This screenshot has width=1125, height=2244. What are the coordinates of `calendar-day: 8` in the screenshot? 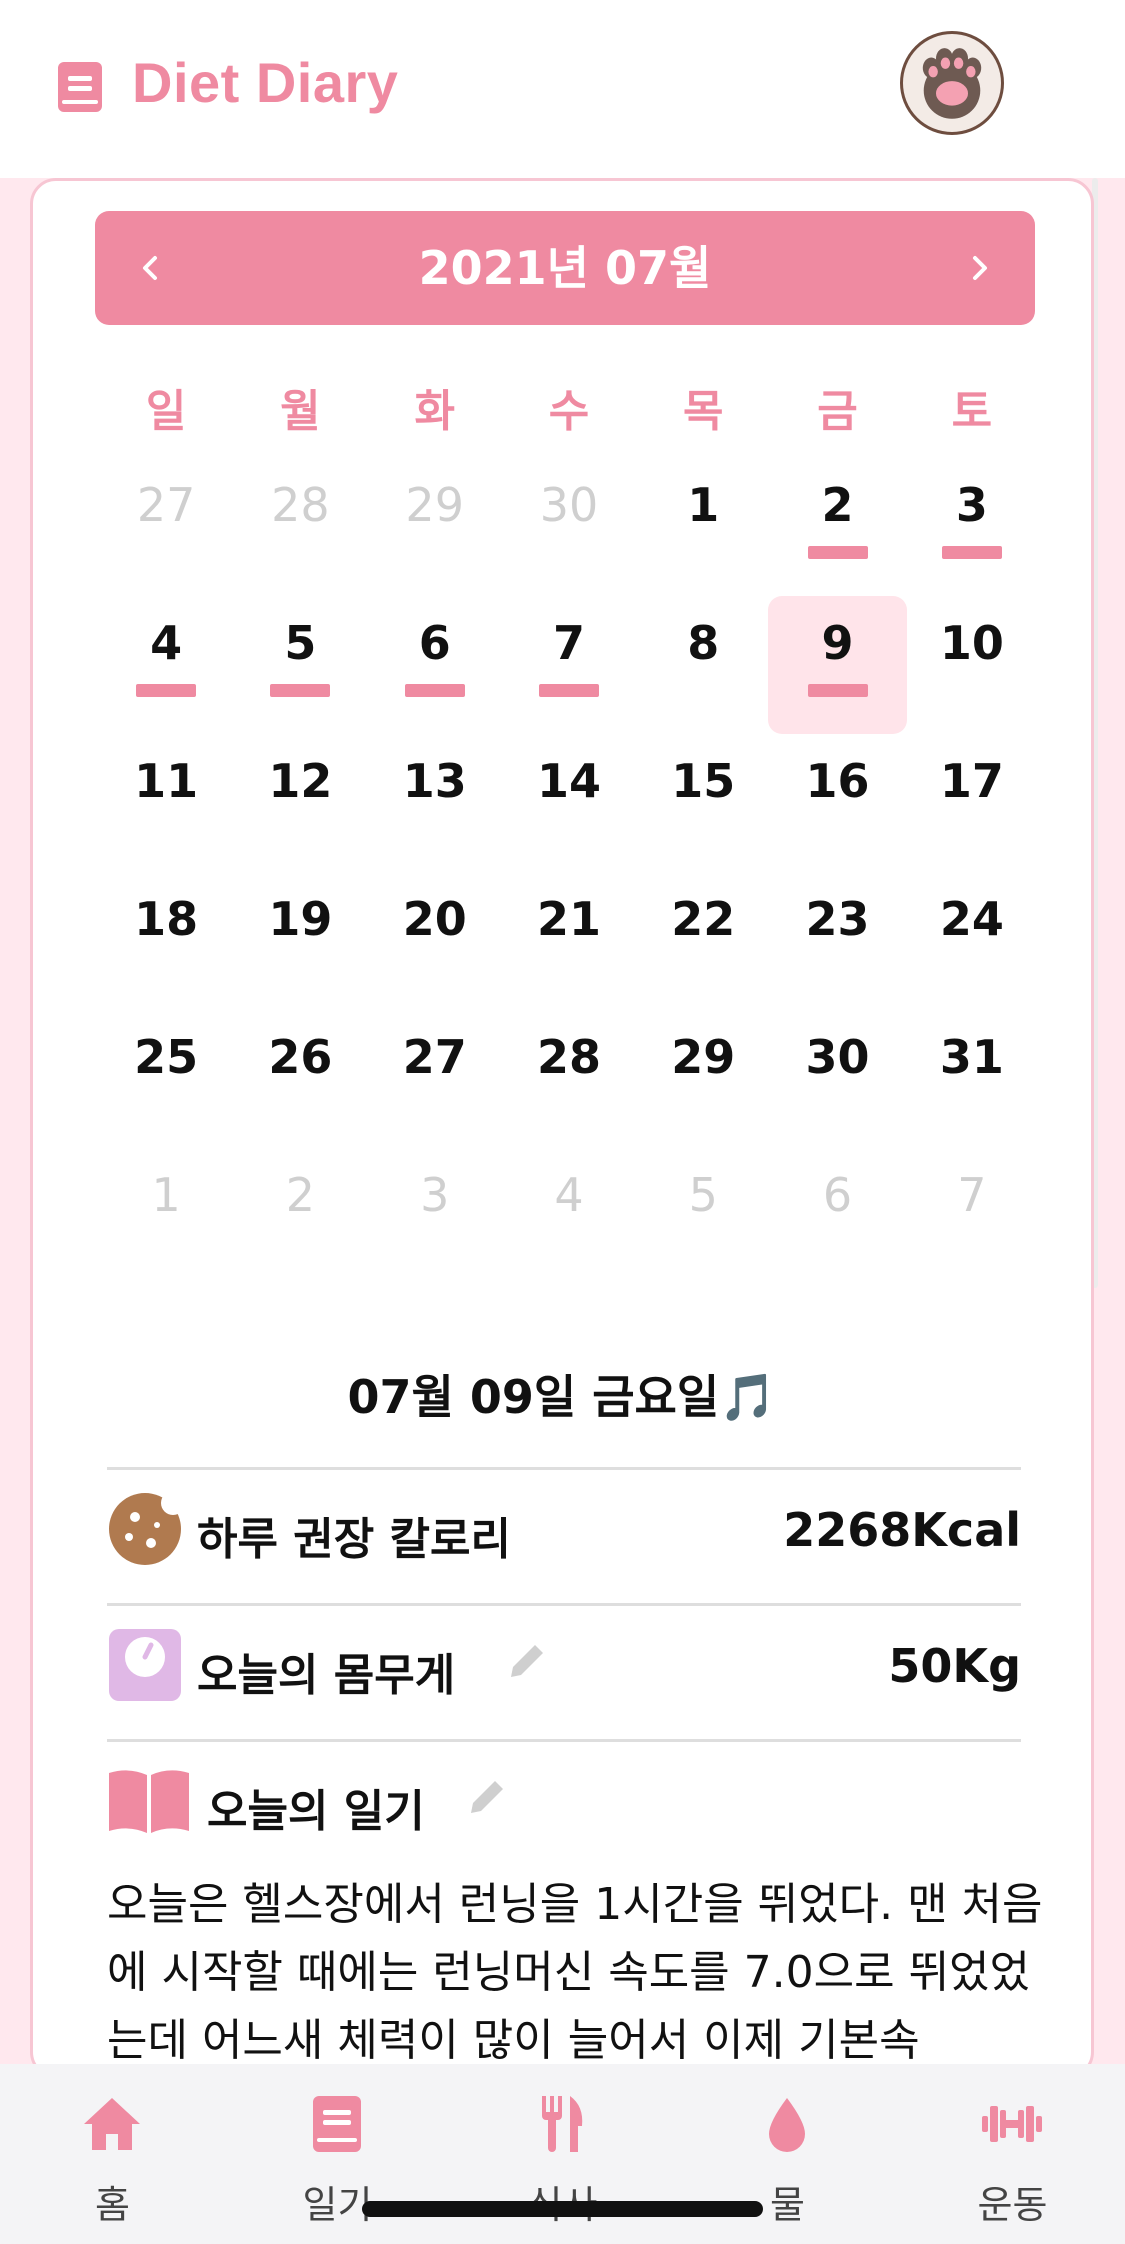 It's located at (703, 665).